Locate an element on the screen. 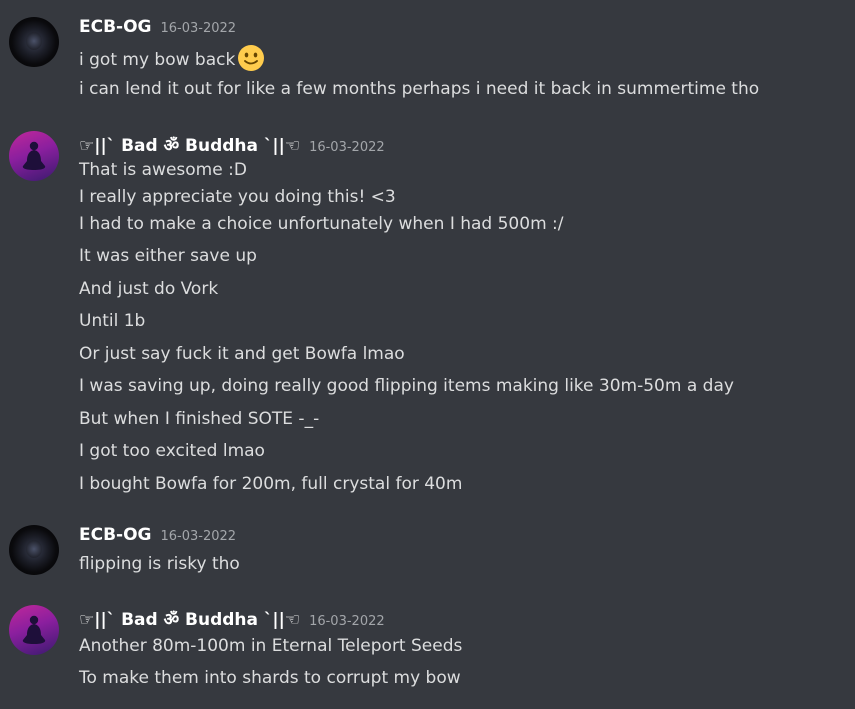  message-line: And just do Vork is located at coordinates (149, 289).